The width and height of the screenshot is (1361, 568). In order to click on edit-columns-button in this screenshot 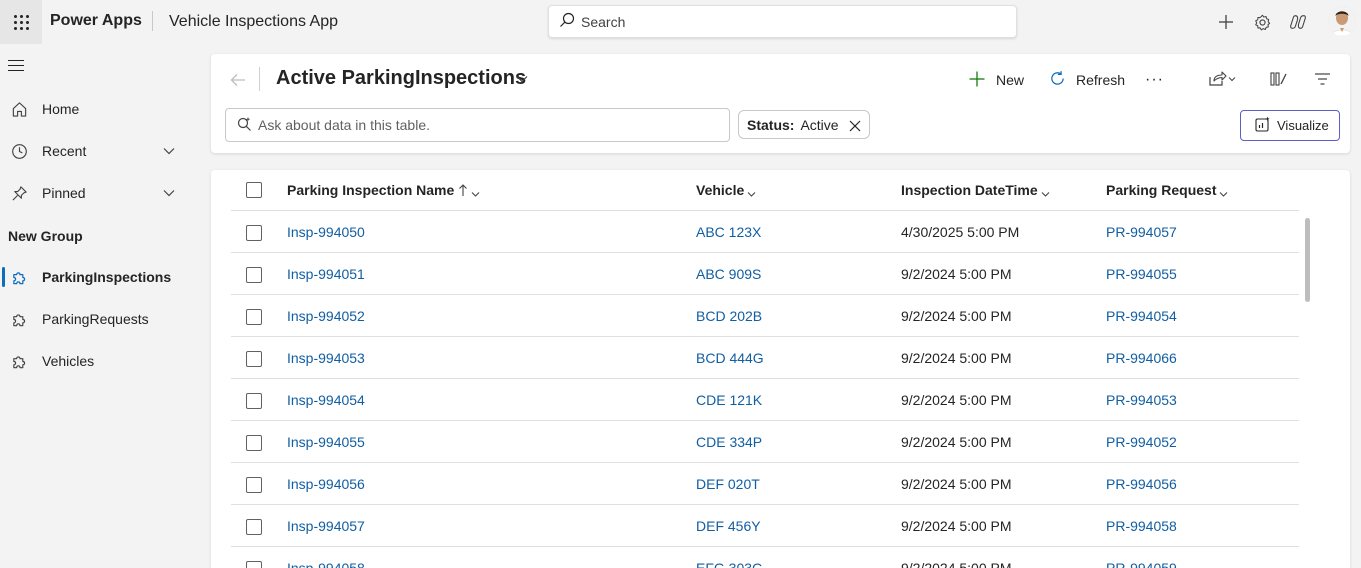, I will do `click(1279, 80)`.